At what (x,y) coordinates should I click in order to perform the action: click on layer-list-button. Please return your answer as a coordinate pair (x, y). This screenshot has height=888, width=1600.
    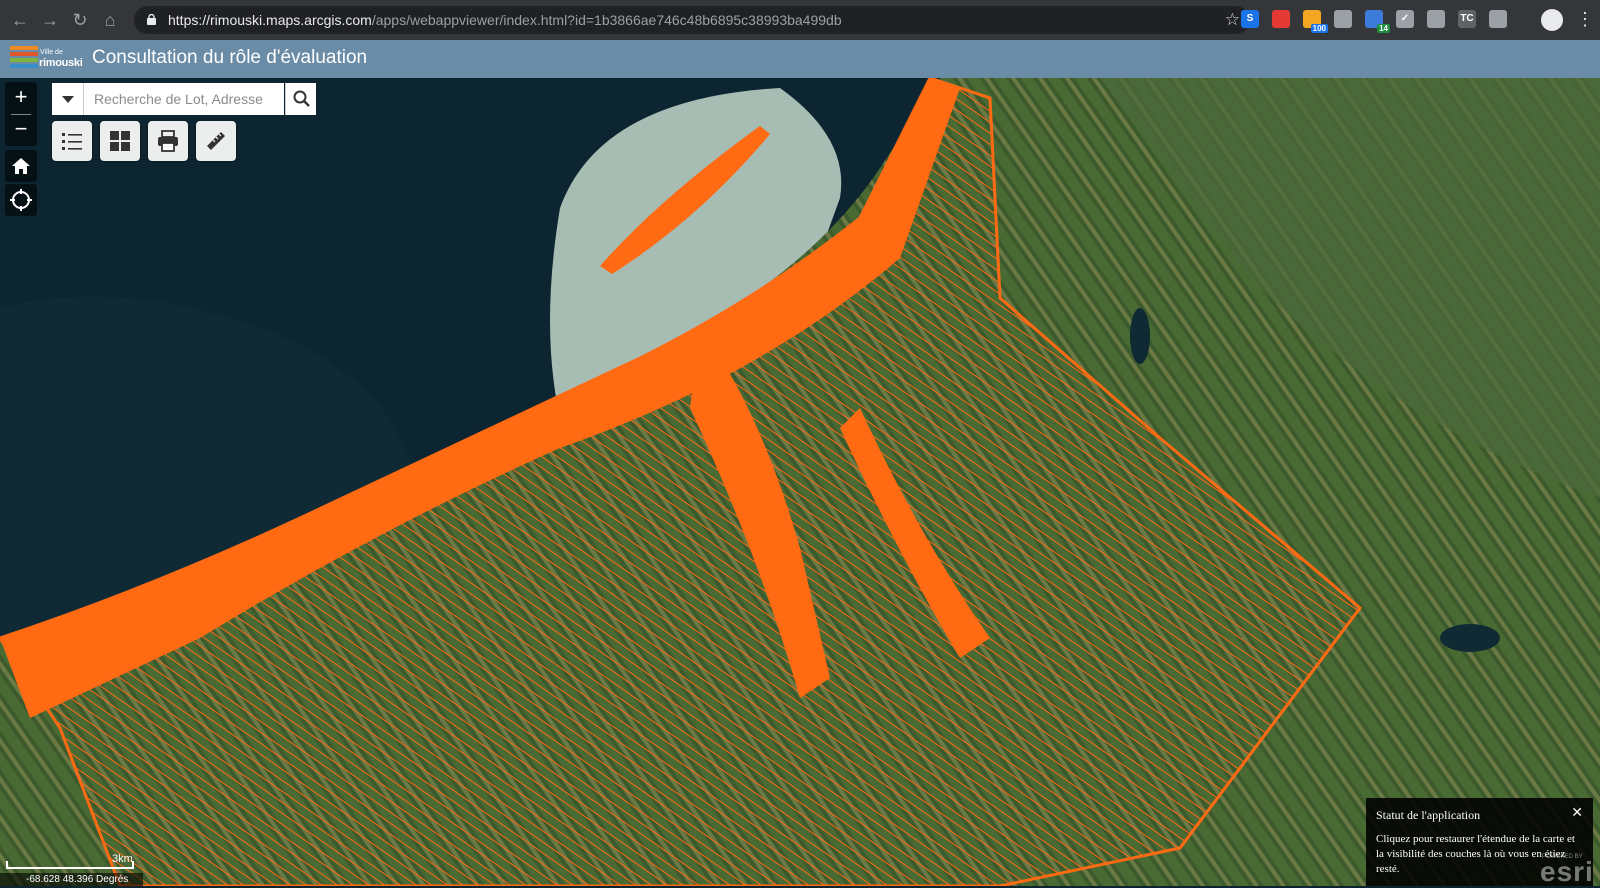
    Looking at the image, I should click on (72, 141).